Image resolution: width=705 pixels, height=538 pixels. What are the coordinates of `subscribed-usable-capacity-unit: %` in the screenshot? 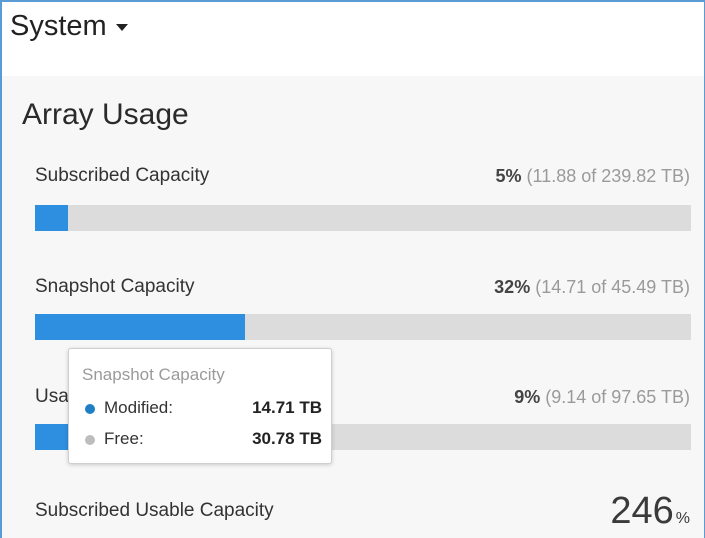 It's located at (682, 518).